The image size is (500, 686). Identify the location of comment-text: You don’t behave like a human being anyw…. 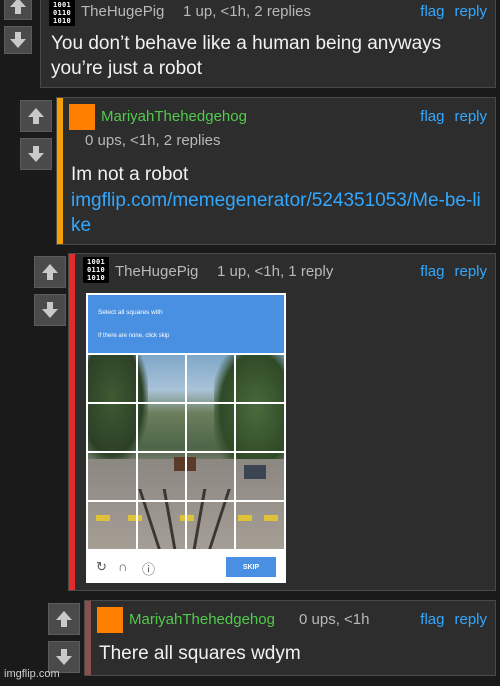
(246, 56).